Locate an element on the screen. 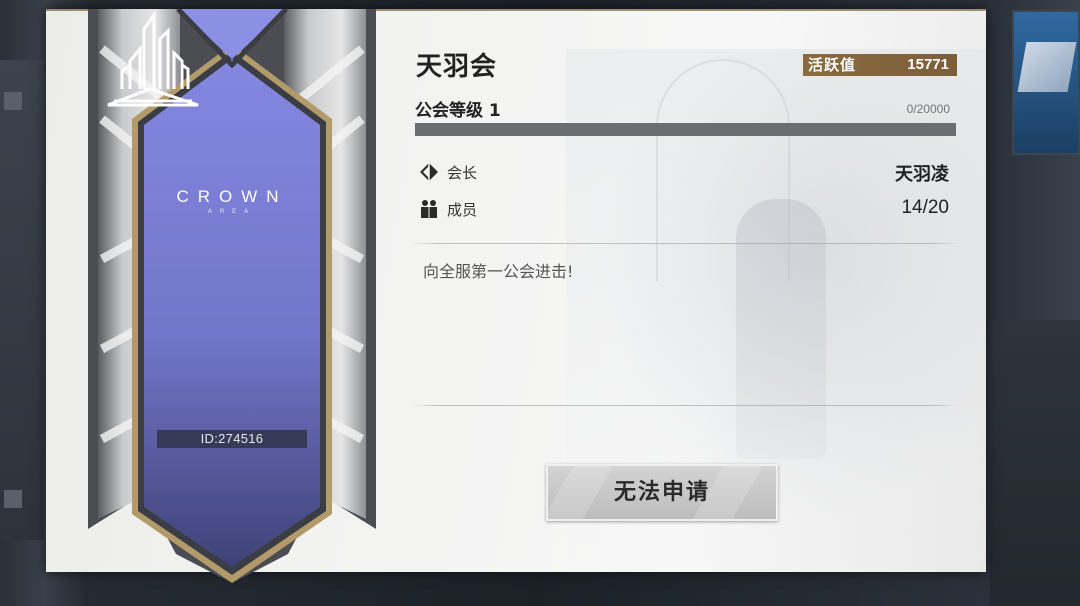 Image resolution: width=1080 pixels, height=606 pixels. guild-level-label: 公会等级 1 is located at coordinates (458, 111).